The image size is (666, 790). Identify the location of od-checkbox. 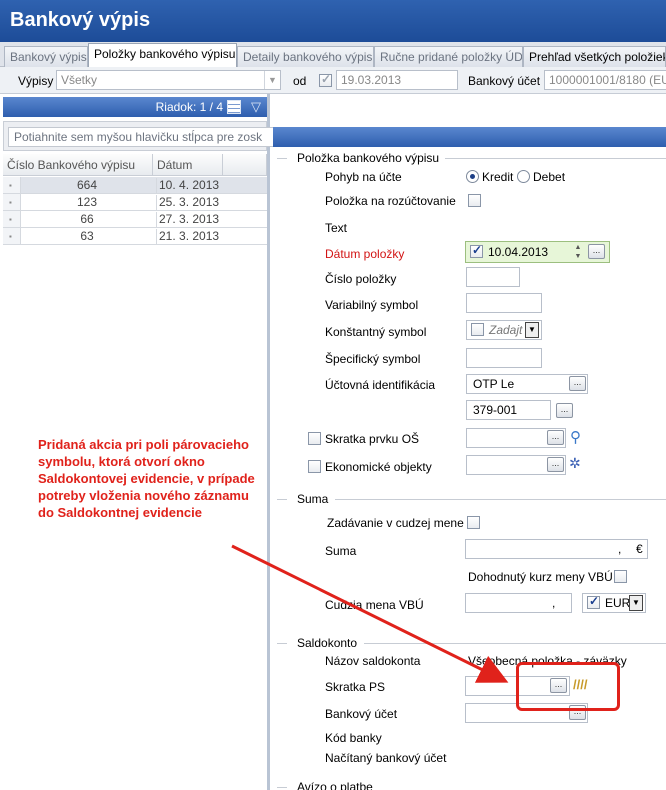
(325, 79).